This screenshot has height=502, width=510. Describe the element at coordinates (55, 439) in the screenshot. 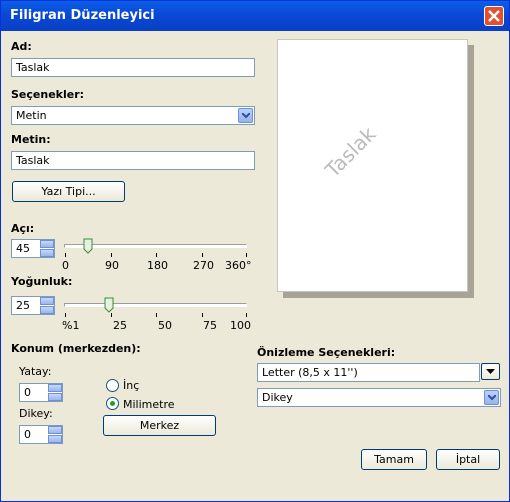

I see `vertical-down-arrow` at that location.